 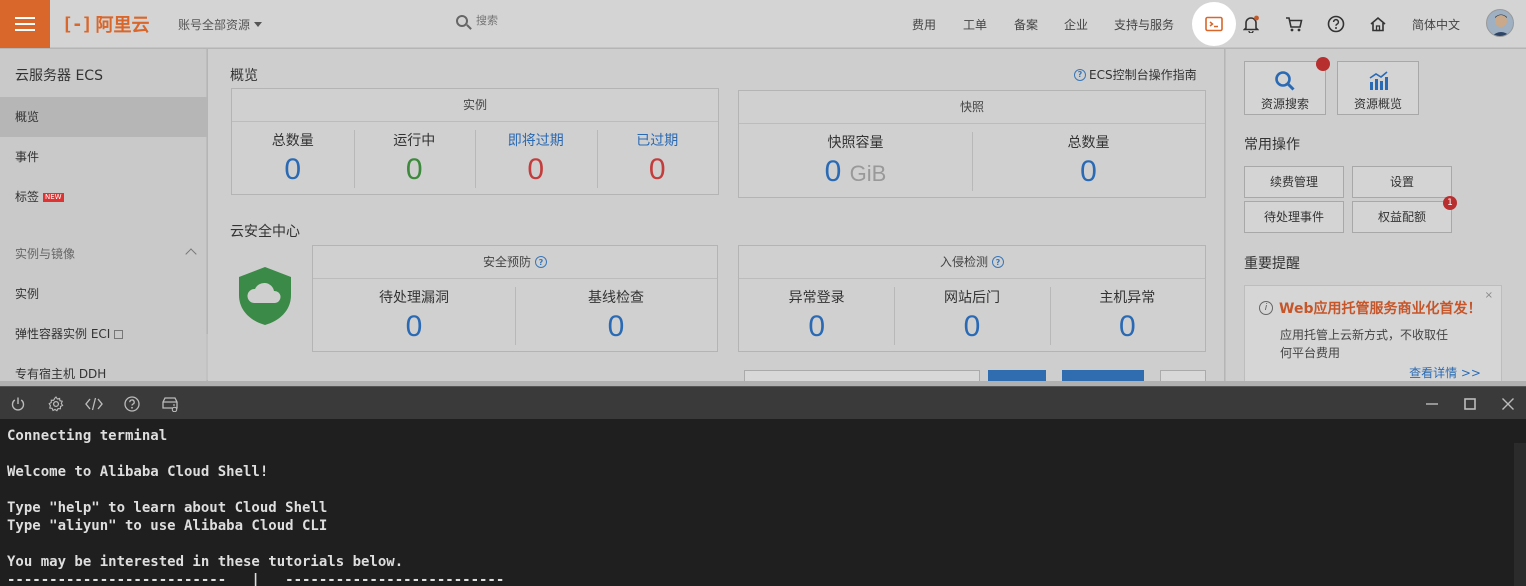 I want to click on cart-button, so click(x=1294, y=24).